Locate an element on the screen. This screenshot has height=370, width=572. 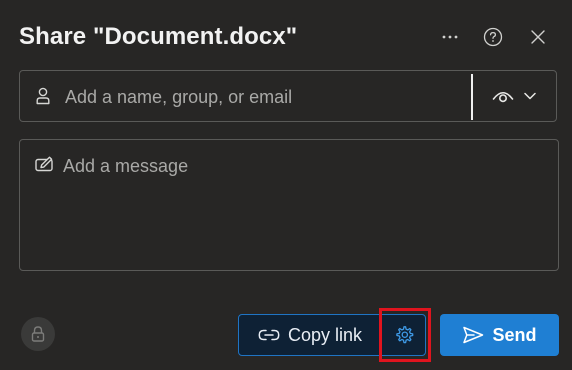
copy-link-group: Copy link is located at coordinates (332, 335).